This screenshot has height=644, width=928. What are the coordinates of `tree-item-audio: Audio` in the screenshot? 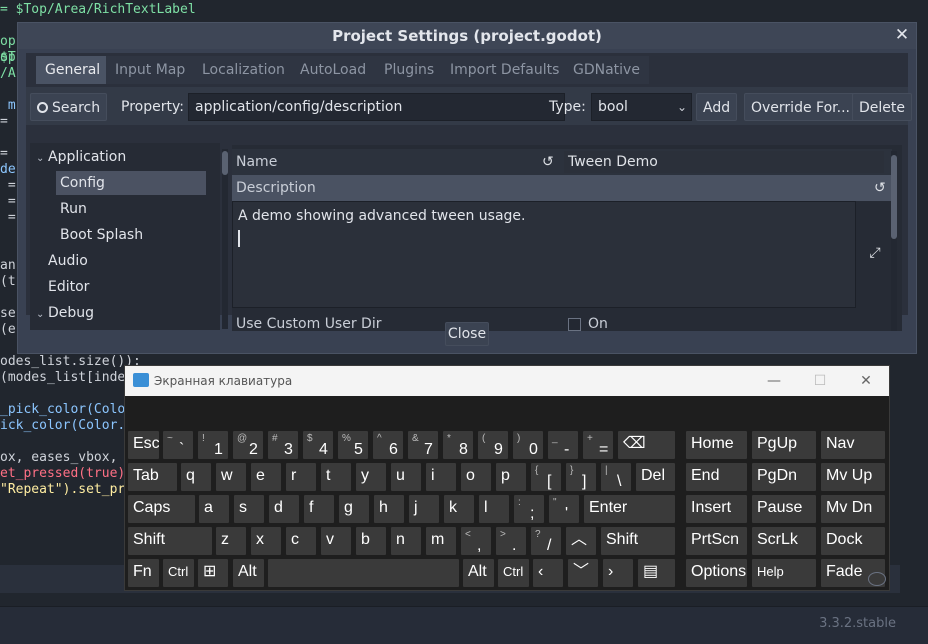 It's located at (125, 261).